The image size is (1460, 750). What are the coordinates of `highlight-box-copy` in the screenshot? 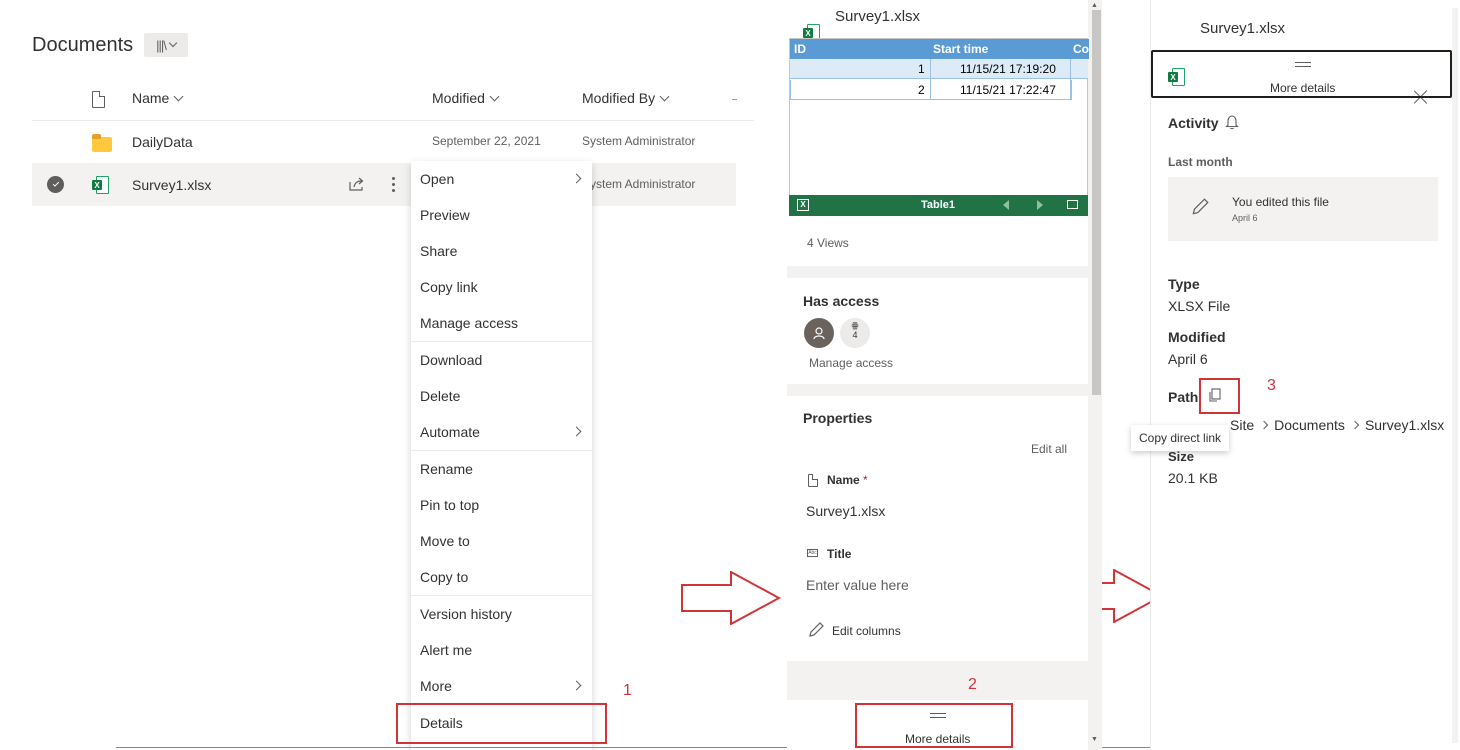 It's located at (1219, 396).